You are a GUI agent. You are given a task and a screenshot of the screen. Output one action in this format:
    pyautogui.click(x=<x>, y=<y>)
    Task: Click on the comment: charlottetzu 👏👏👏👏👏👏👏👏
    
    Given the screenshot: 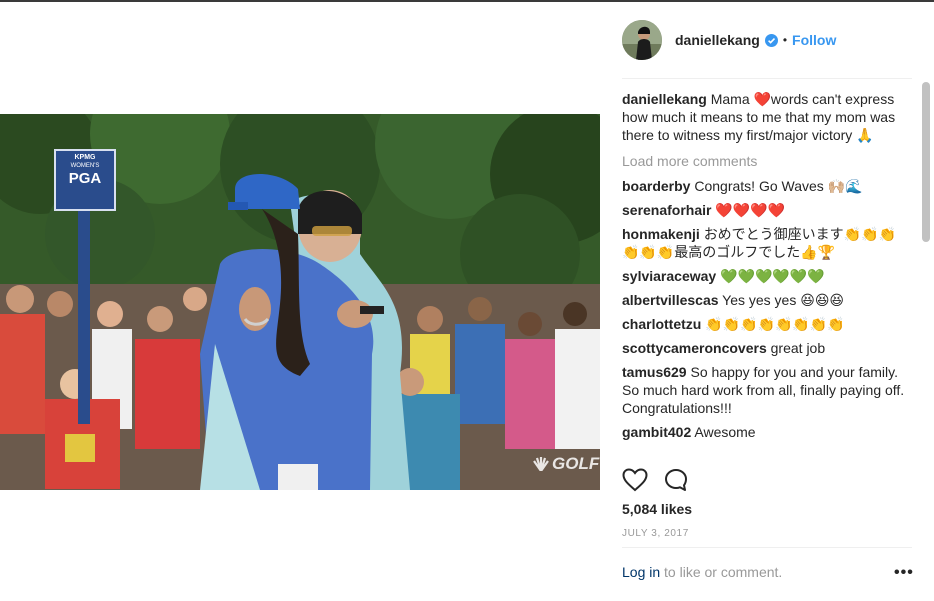 What is the action you would take?
    pyautogui.click(x=767, y=324)
    